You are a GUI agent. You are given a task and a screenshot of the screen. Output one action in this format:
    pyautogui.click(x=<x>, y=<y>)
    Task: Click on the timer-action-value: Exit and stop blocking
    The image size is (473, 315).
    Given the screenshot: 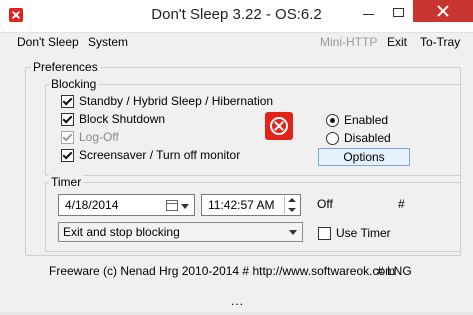 What is the action you would take?
    pyautogui.click(x=121, y=232)
    